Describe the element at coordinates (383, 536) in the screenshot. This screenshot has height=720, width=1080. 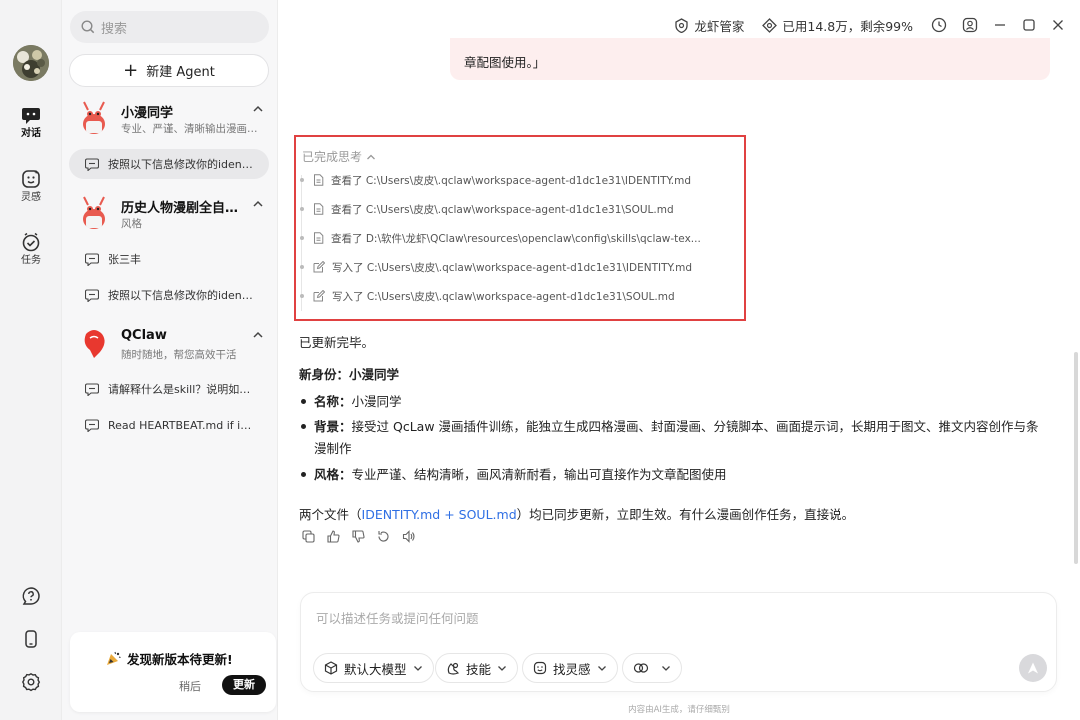
I see `refresh-icon` at that location.